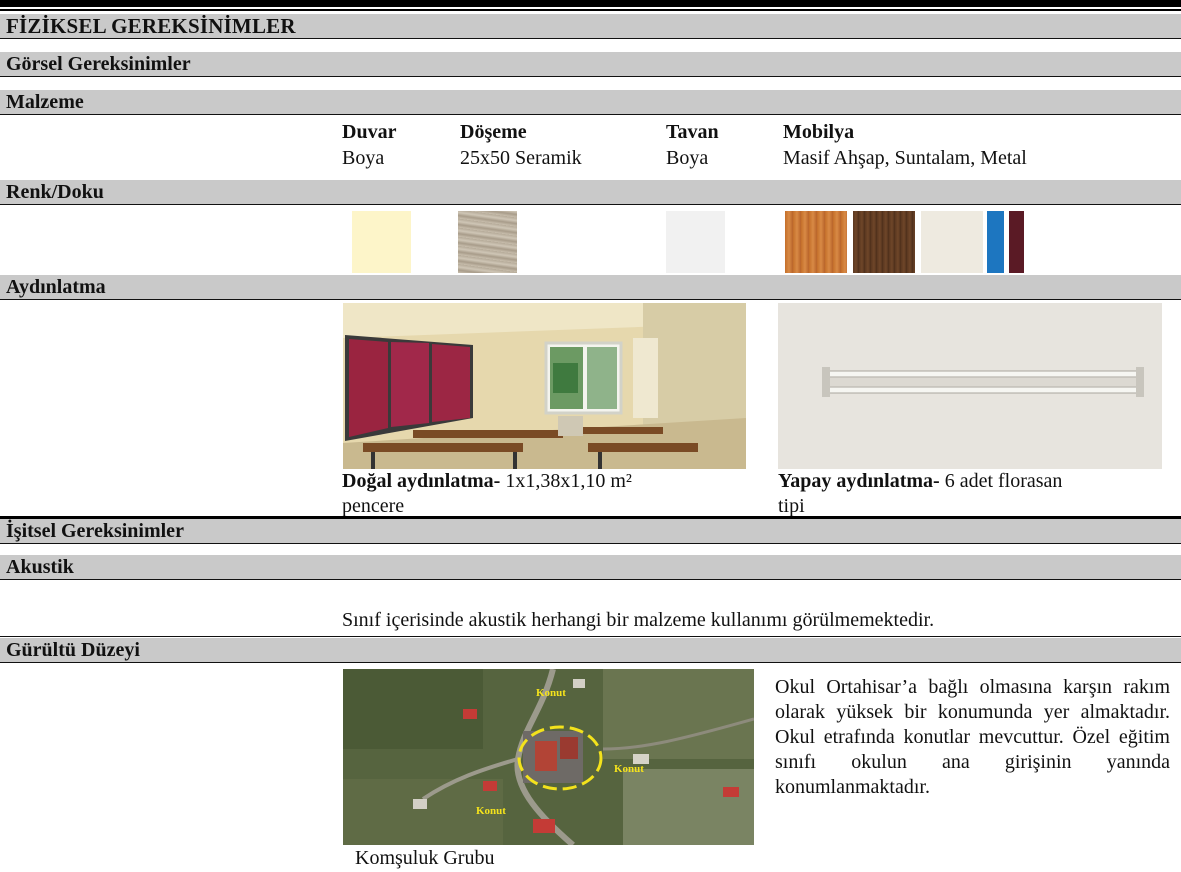 This screenshot has height=872, width=1181. Describe the element at coordinates (590, 64) in the screenshot. I see `section-heading-visual: Görsel Gereksinimler` at that location.